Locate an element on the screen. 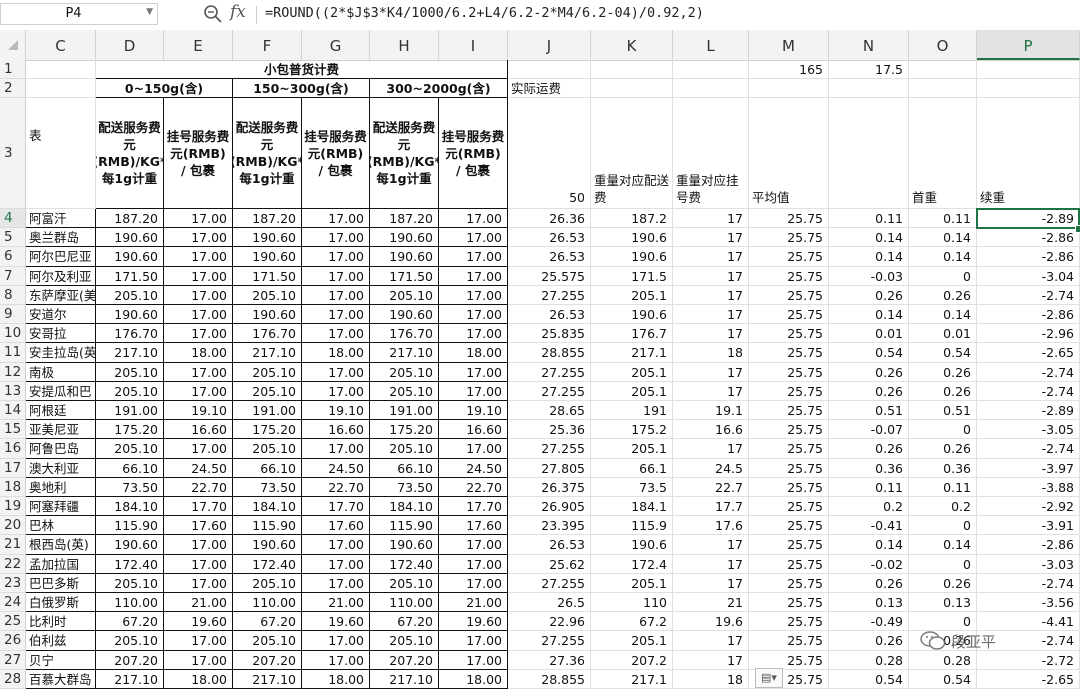 The image size is (1080, 689). row-header-11: 11 is located at coordinates (13, 353).